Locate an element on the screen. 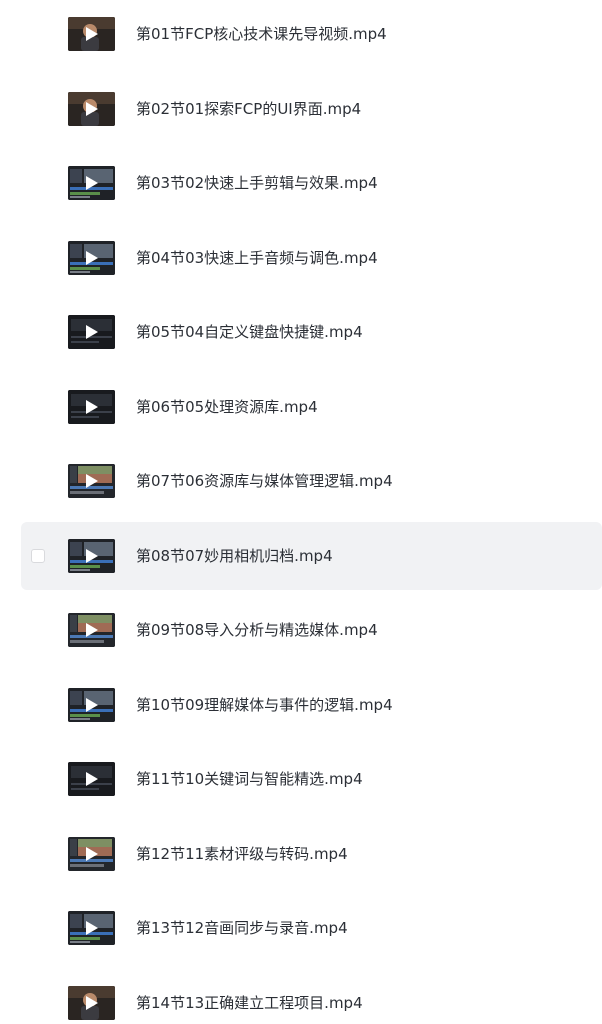  file-name: 第10节09理解媒体与事件的逻辑.mp4 is located at coordinates (264, 705).